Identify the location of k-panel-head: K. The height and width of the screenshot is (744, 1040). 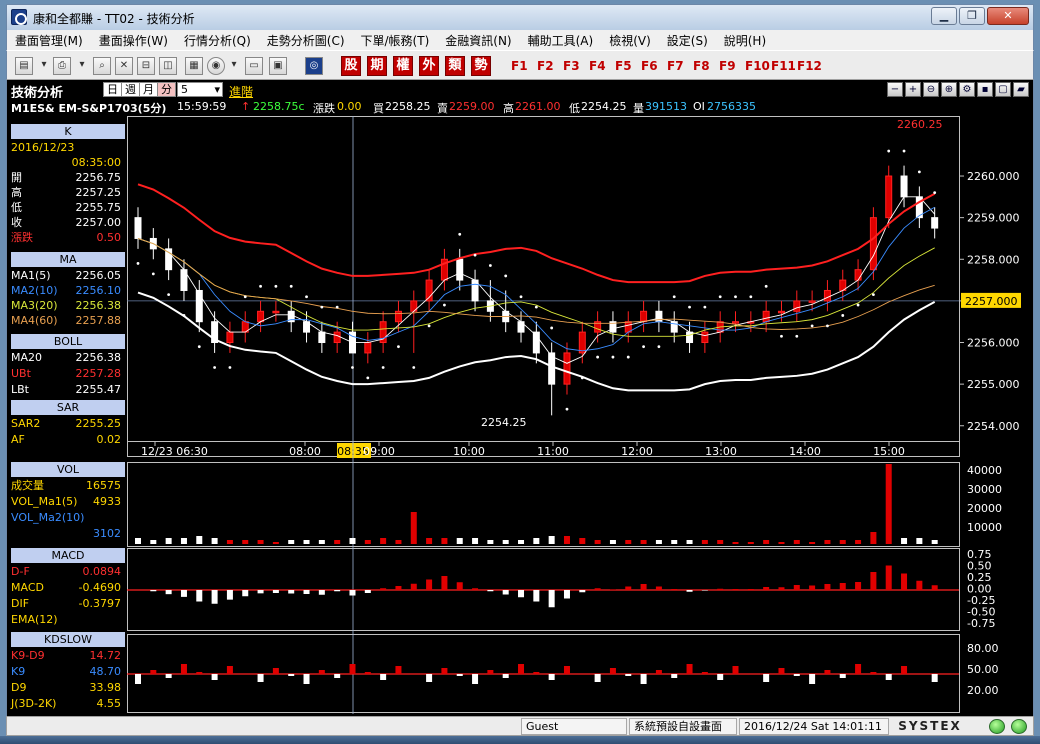
(68, 131).